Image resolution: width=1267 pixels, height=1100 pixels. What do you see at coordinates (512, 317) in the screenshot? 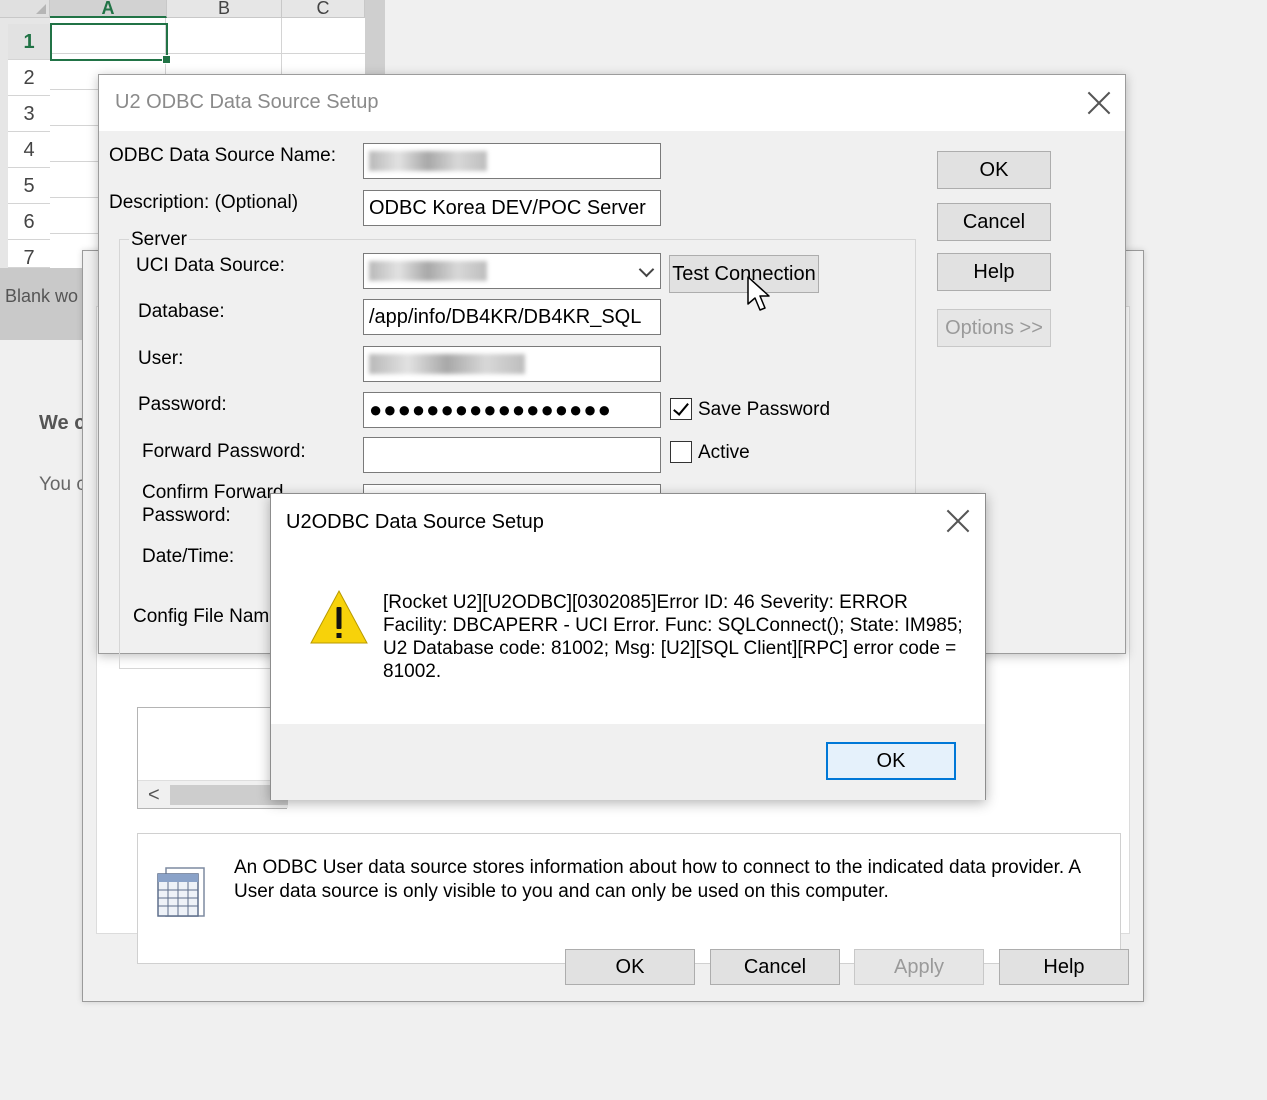
I see `database-input: /app/info/DB4KR/DB4KR_SQL` at bounding box center [512, 317].